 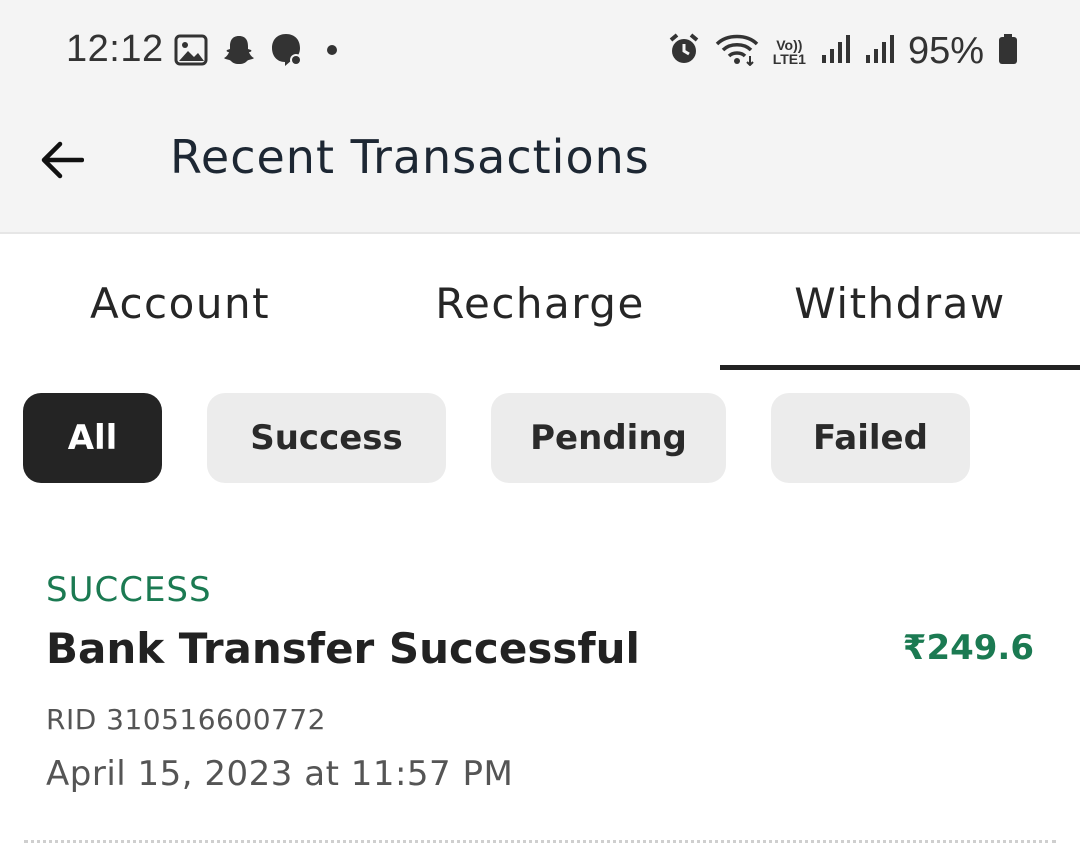 What do you see at coordinates (968, 648) in the screenshot?
I see `transaction-amount: ₹249.6` at bounding box center [968, 648].